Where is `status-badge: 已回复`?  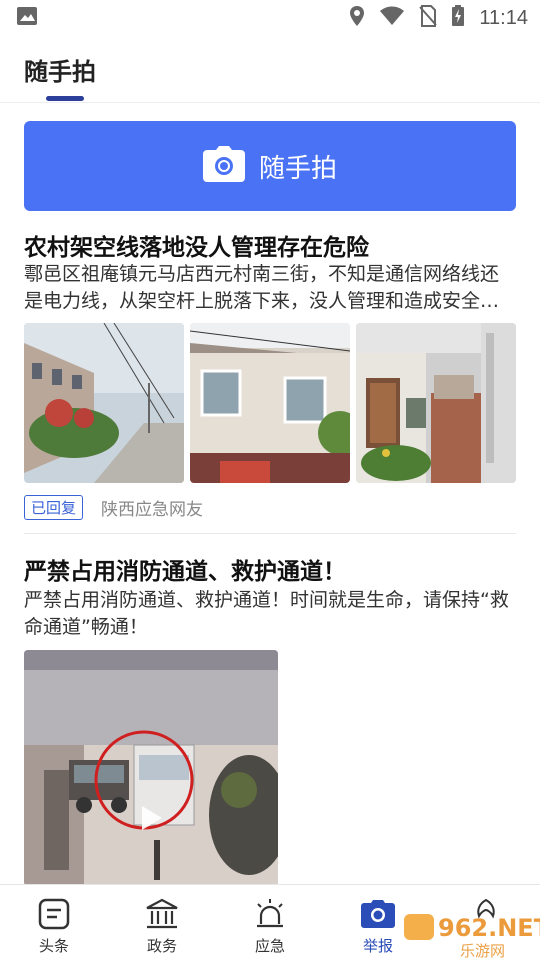
status-badge: 已回复 is located at coordinates (54, 507).